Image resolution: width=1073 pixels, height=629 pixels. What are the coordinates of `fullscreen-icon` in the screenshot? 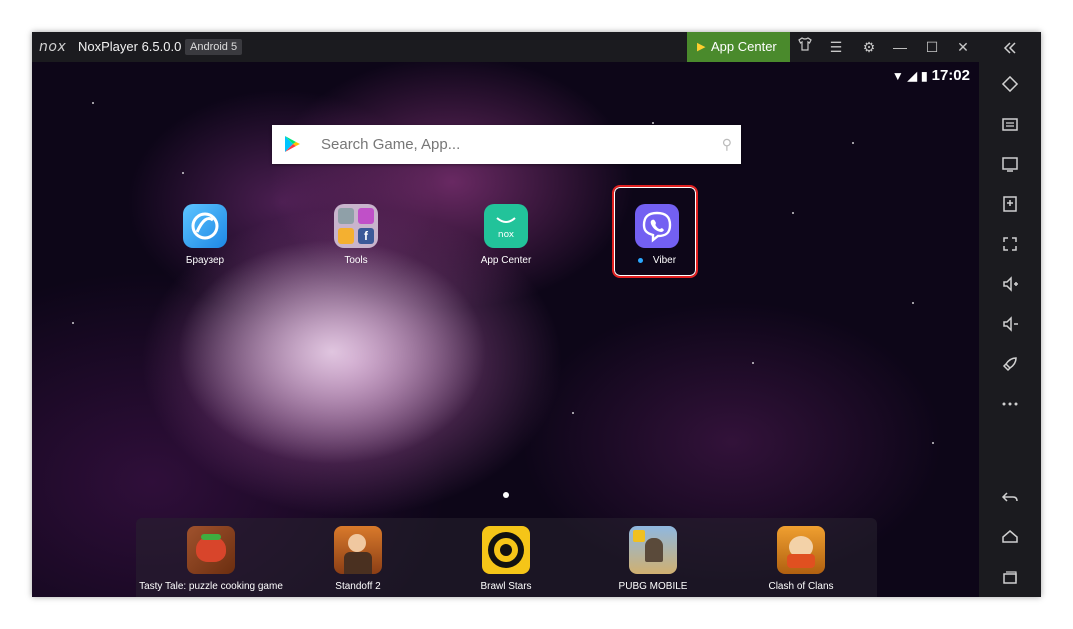 It's located at (1010, 244).